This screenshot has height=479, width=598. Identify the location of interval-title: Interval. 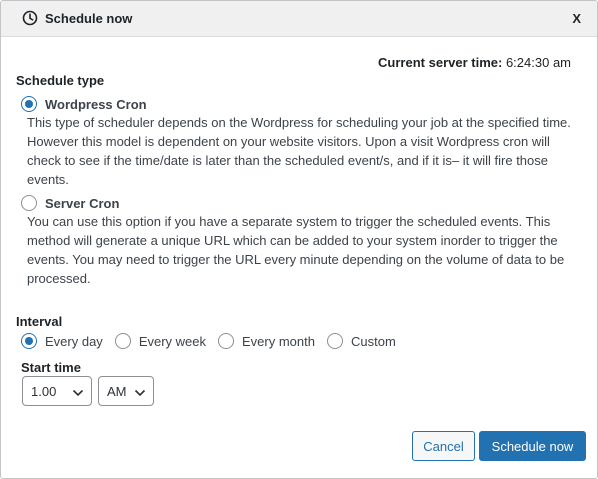
(39, 321).